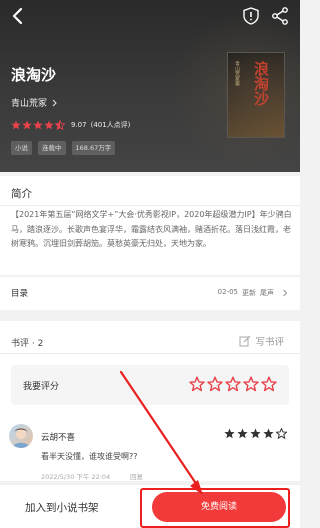 The height and width of the screenshot is (528, 320). Describe the element at coordinates (29, 104) in the screenshot. I see `author-name: 青山荒冢` at that location.